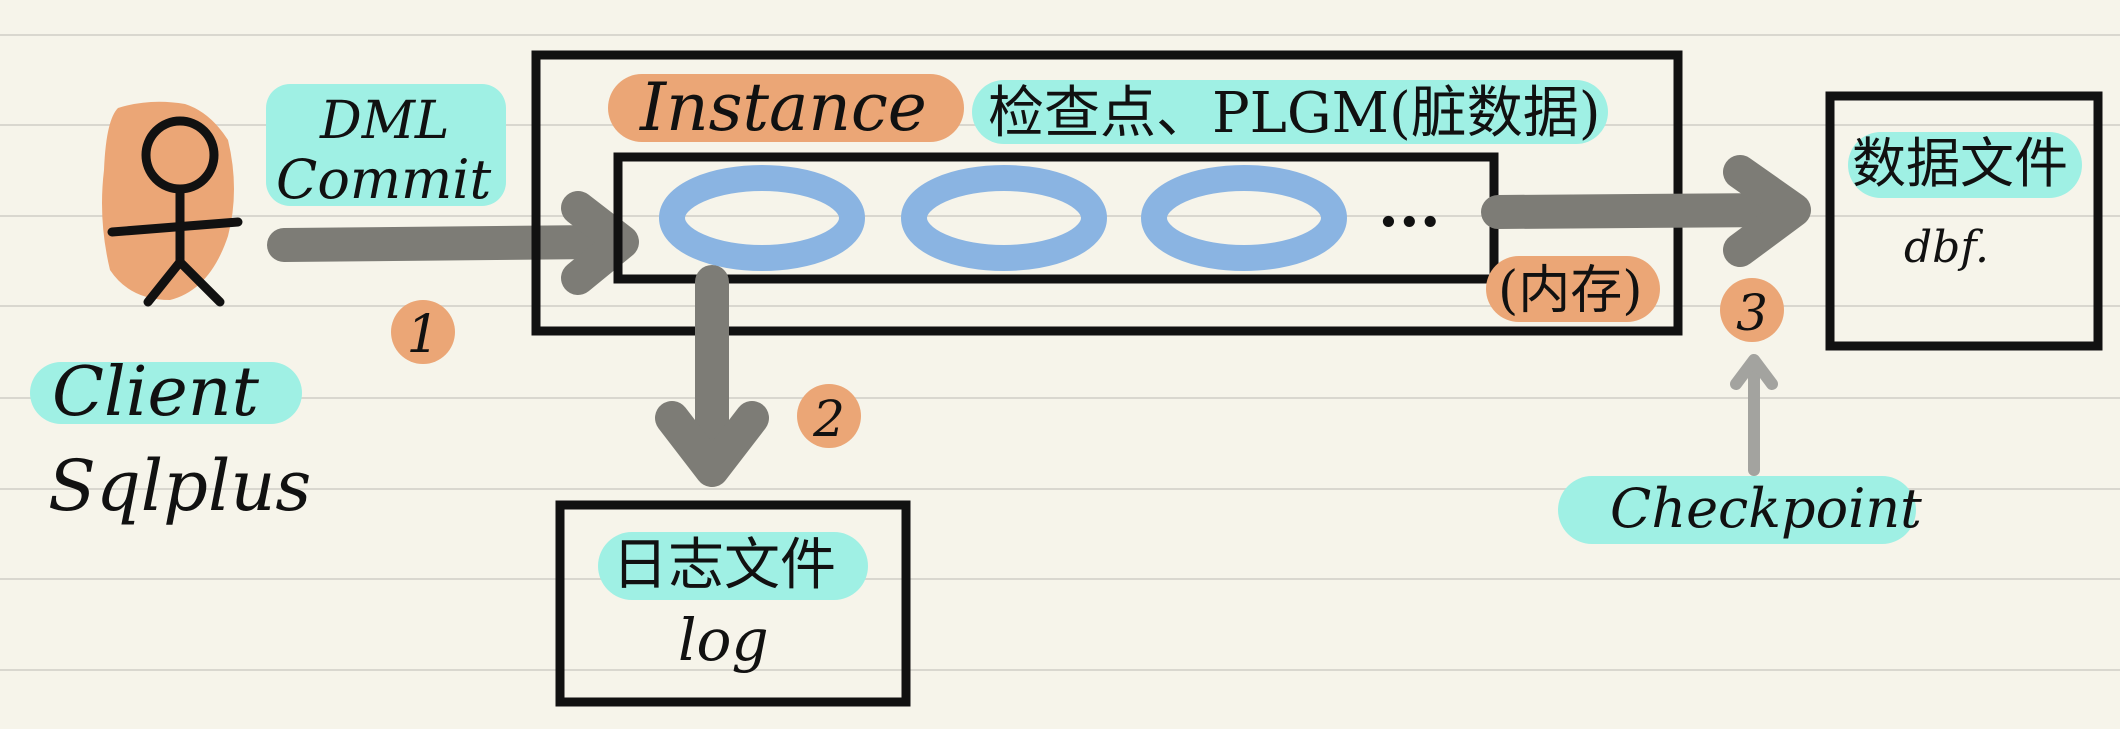 This screenshot has height=729, width=2120. I want to click on svg-text: 数据文件, so click(1960, 163).